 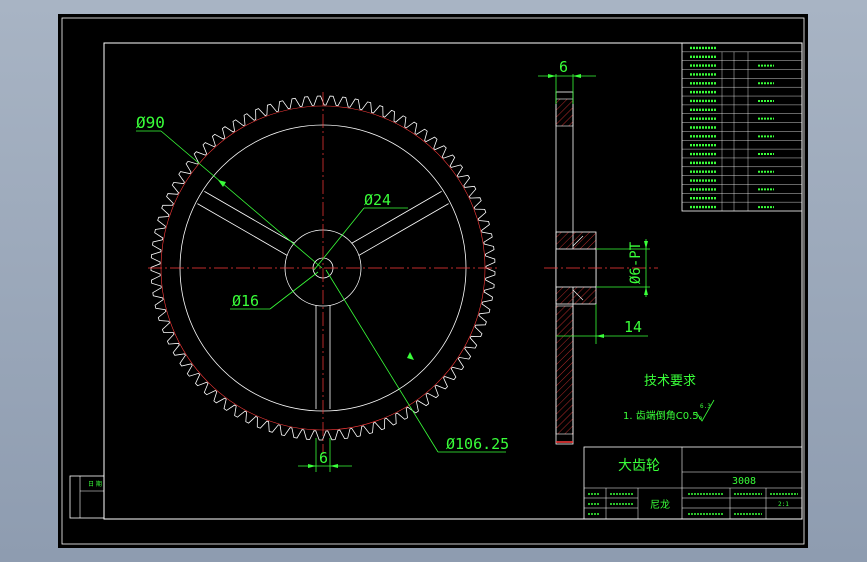 I want to click on tech-req-title: 技术要求, so click(x=670, y=381).